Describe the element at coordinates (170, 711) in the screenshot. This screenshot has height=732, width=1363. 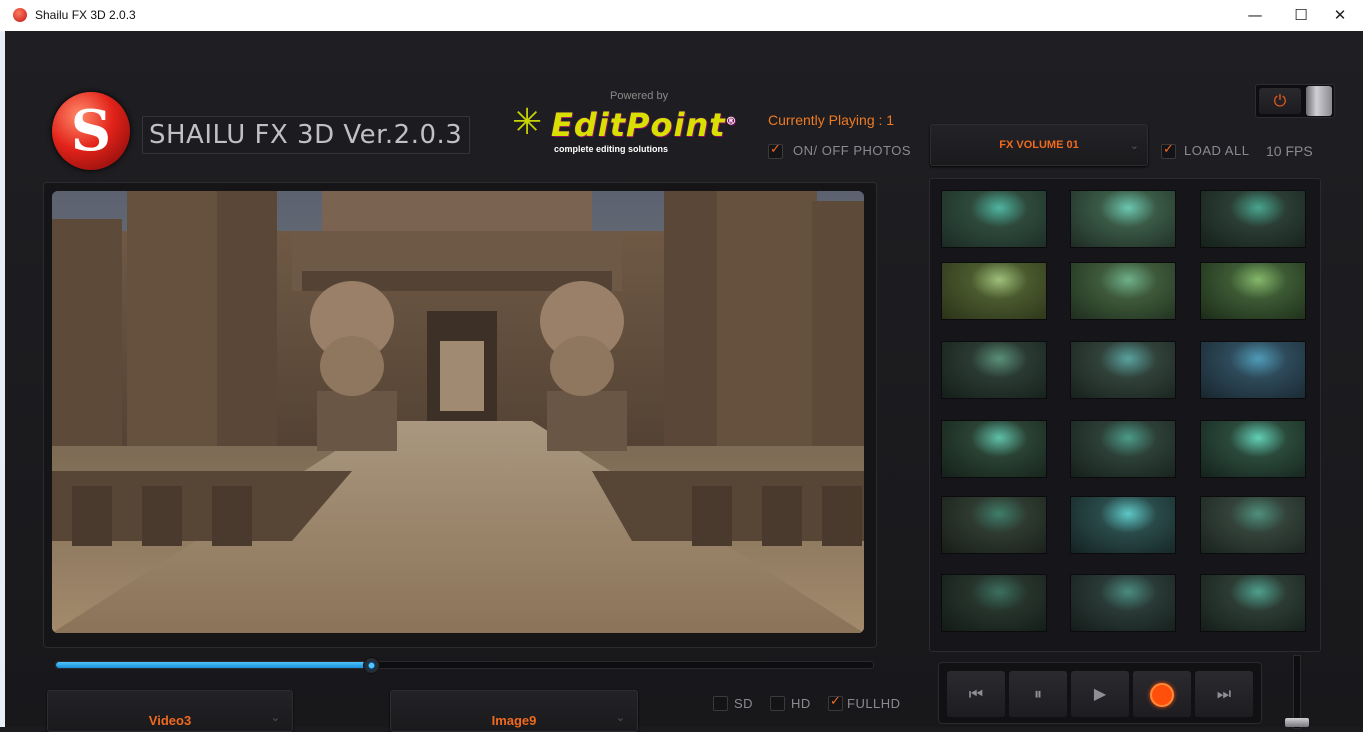
I see `video-dropdown: Video3 ⌄` at that location.